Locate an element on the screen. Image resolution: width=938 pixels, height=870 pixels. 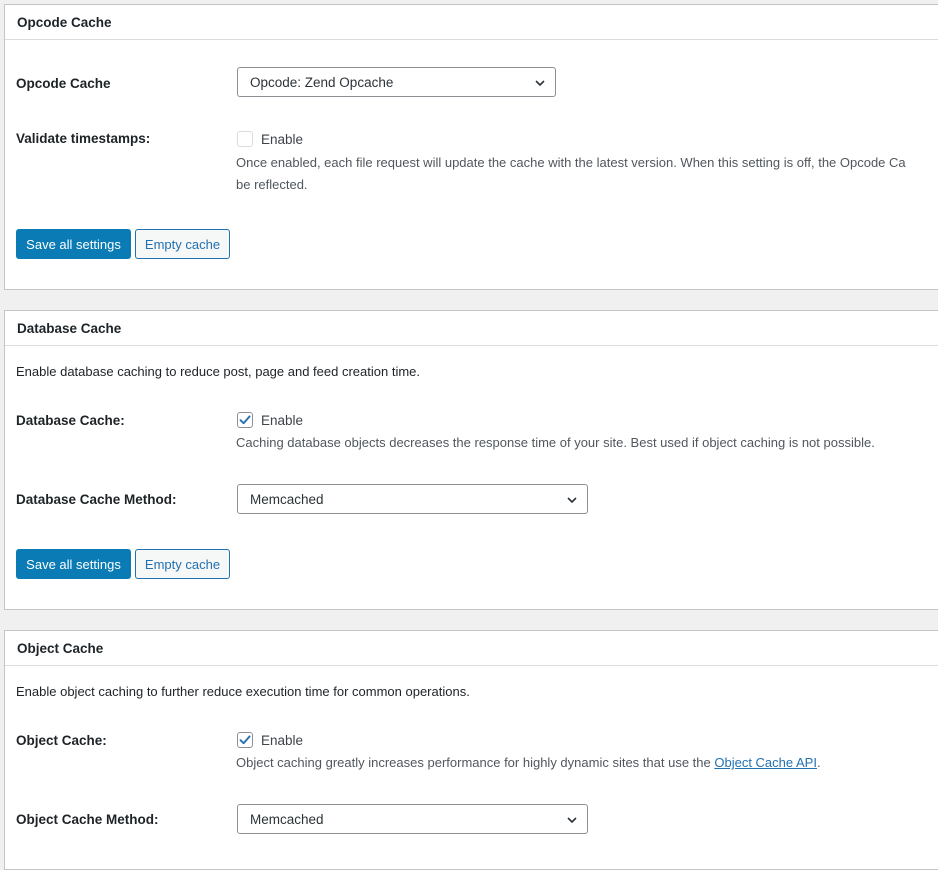
opcode-save-button: Save all settings is located at coordinates (73, 244).